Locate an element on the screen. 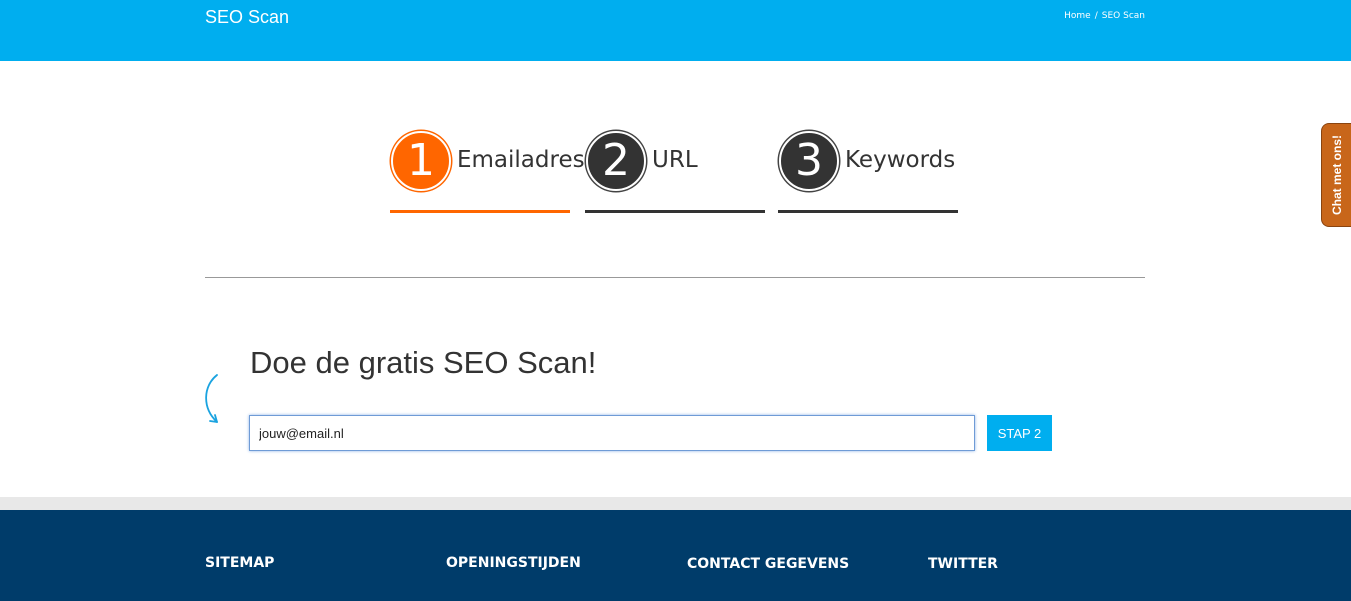 The width and height of the screenshot is (1351, 601). step-3-underline is located at coordinates (868, 211).